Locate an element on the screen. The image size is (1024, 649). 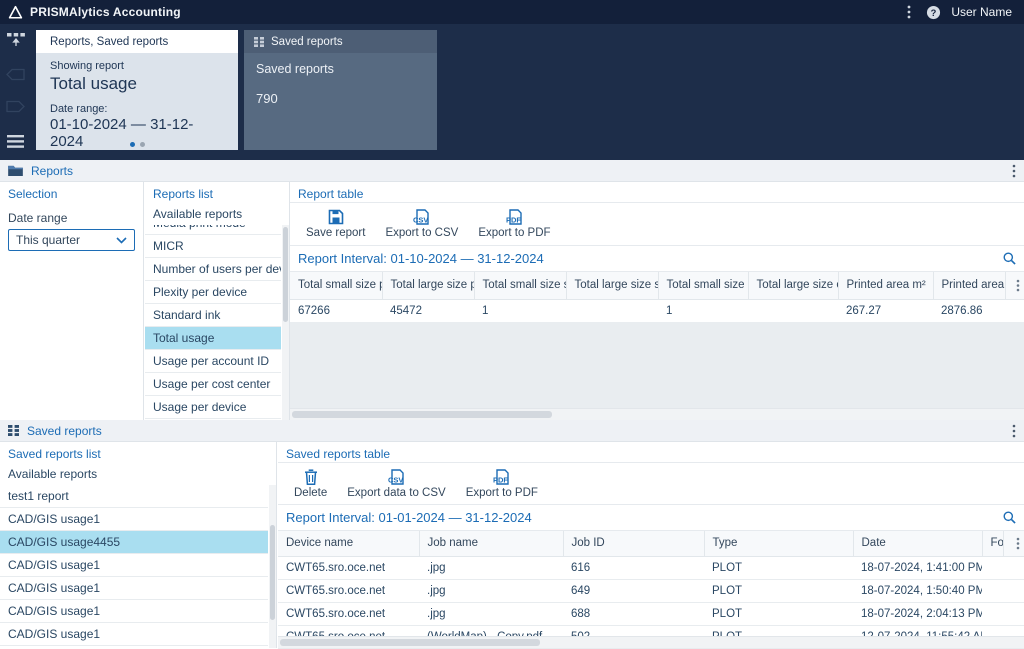
report-list-item: Usage per cost center is located at coordinates (213, 384).